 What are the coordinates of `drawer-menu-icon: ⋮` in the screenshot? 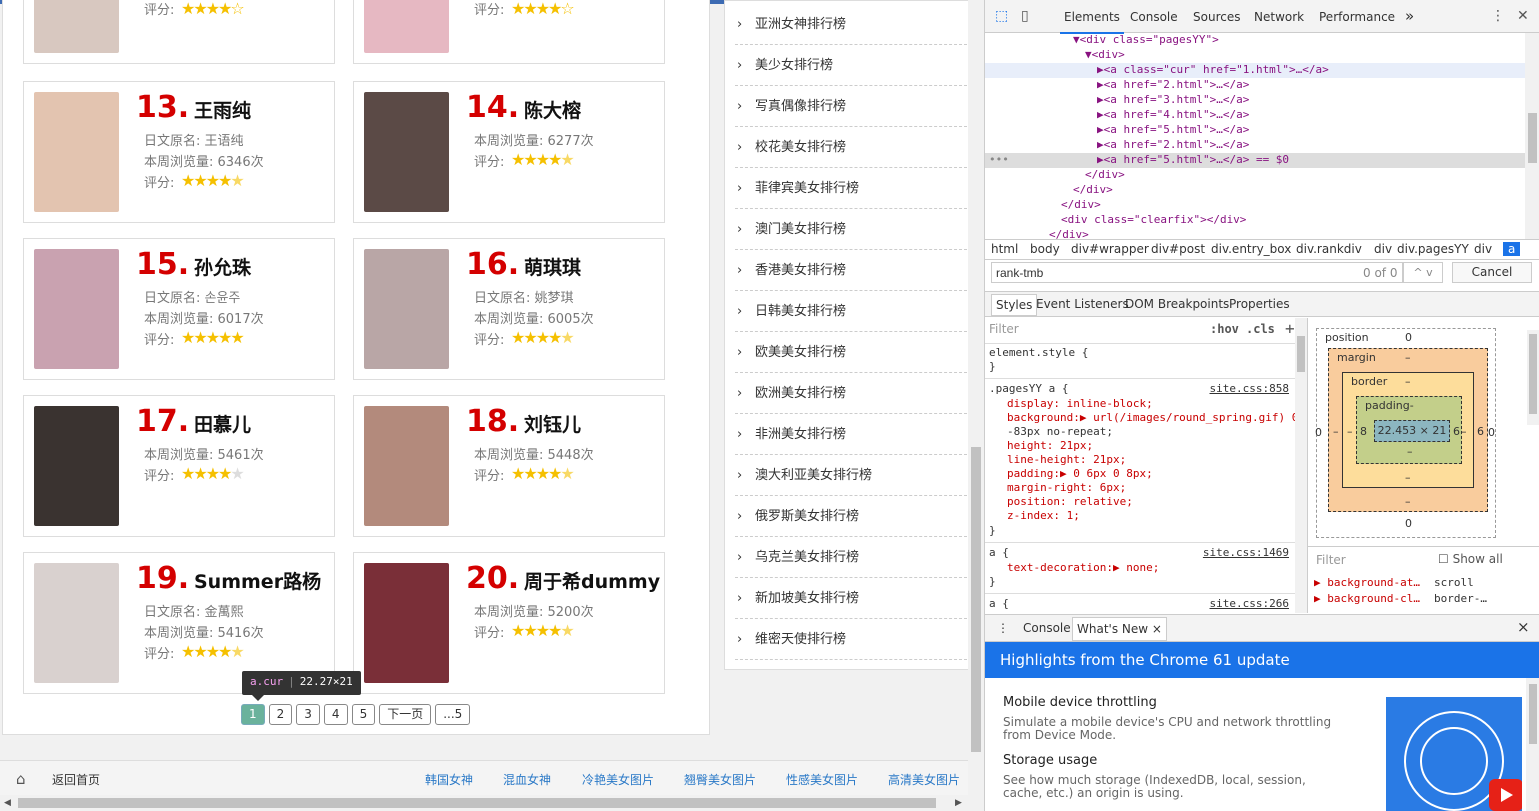 It's located at (1003, 628).